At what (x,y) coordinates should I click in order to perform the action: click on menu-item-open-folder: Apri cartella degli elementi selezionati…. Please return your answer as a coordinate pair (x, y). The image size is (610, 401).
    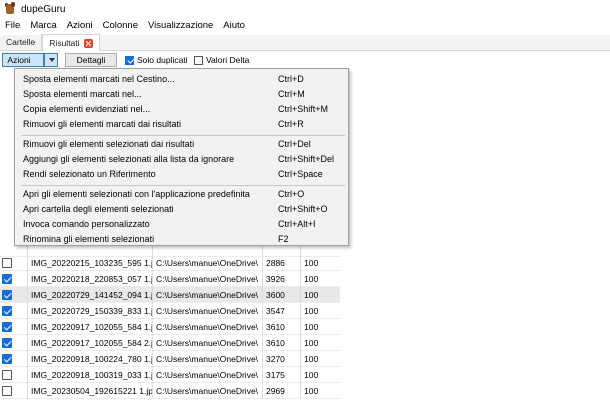
    Looking at the image, I should click on (183, 209).